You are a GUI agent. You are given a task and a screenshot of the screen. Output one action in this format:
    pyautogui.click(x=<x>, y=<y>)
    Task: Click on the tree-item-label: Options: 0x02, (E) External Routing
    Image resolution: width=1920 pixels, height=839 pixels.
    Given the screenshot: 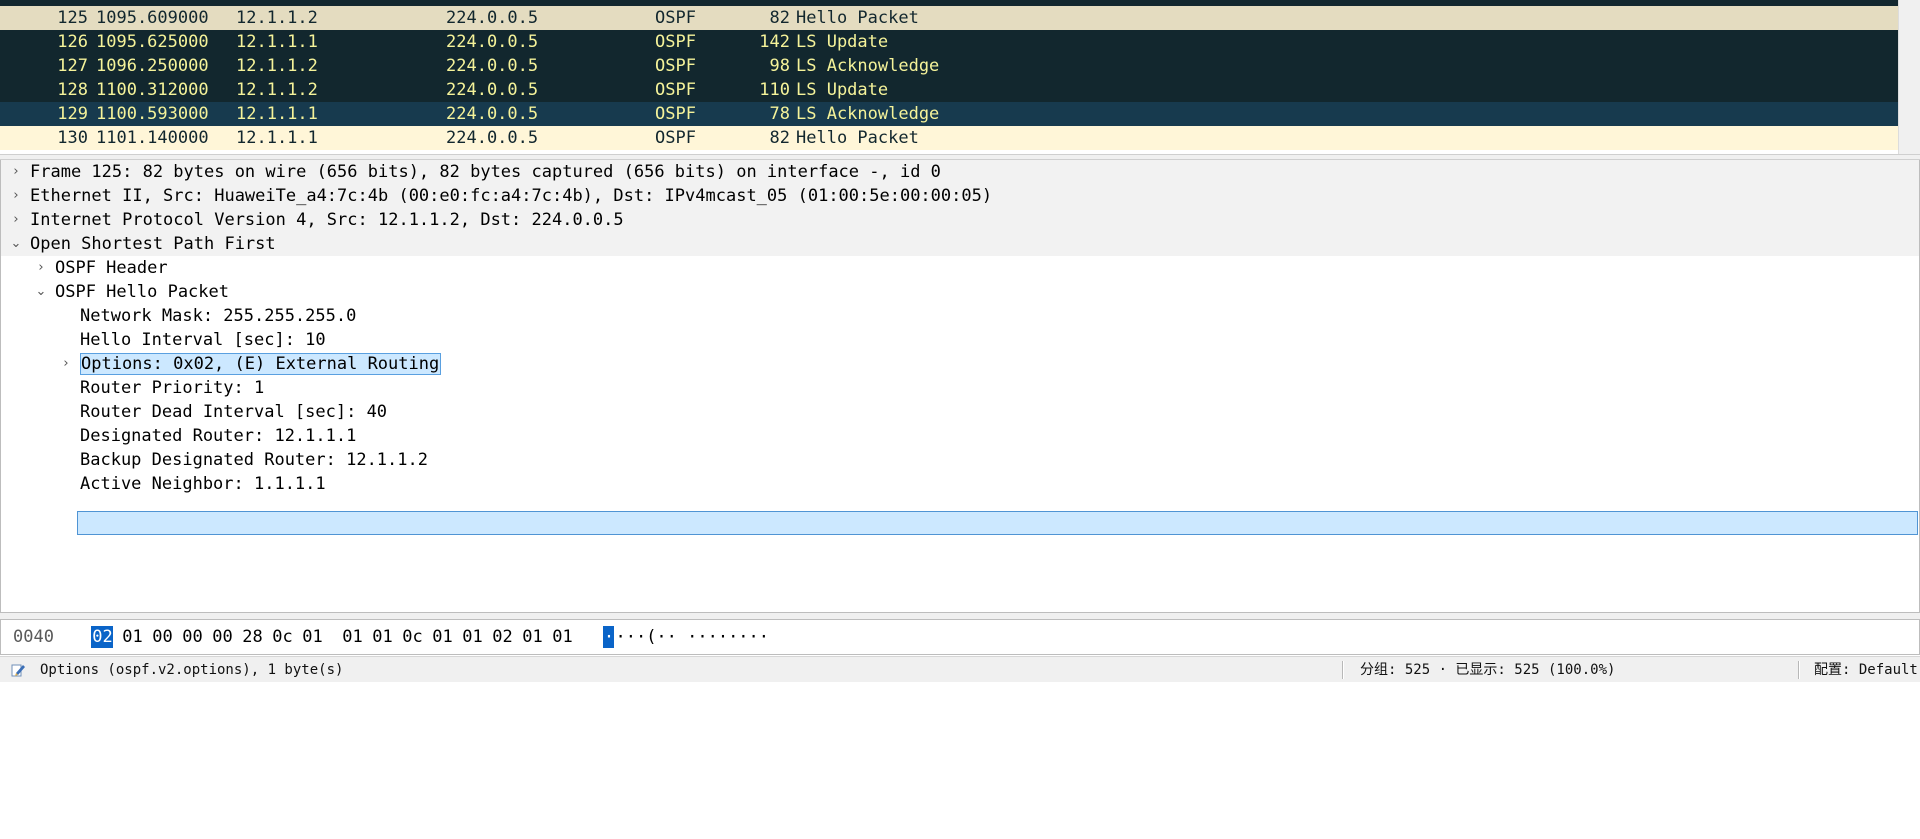 What is the action you would take?
    pyautogui.click(x=261, y=364)
    